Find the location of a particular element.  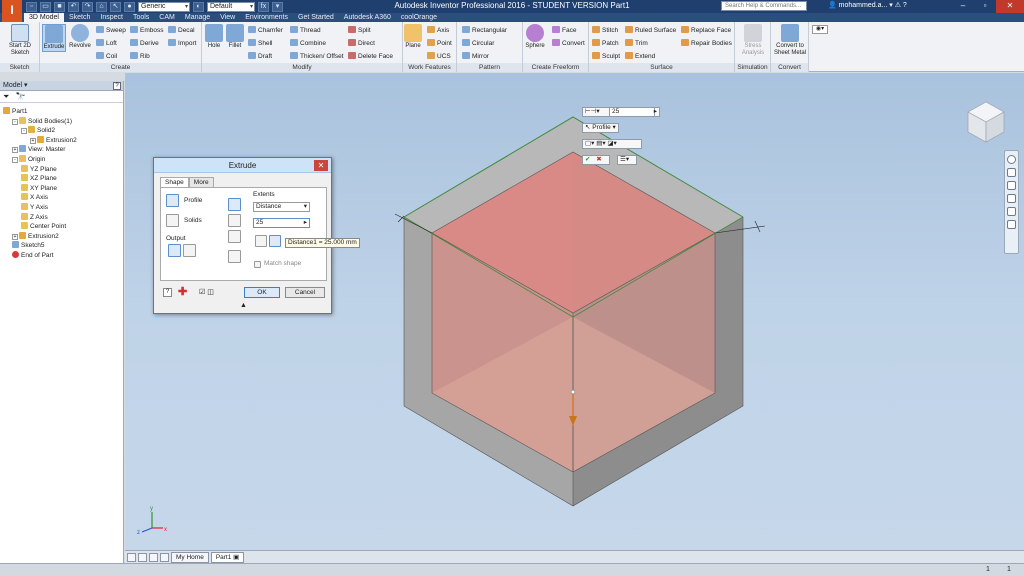

extrude-button: Extrude is located at coordinates (54, 38).